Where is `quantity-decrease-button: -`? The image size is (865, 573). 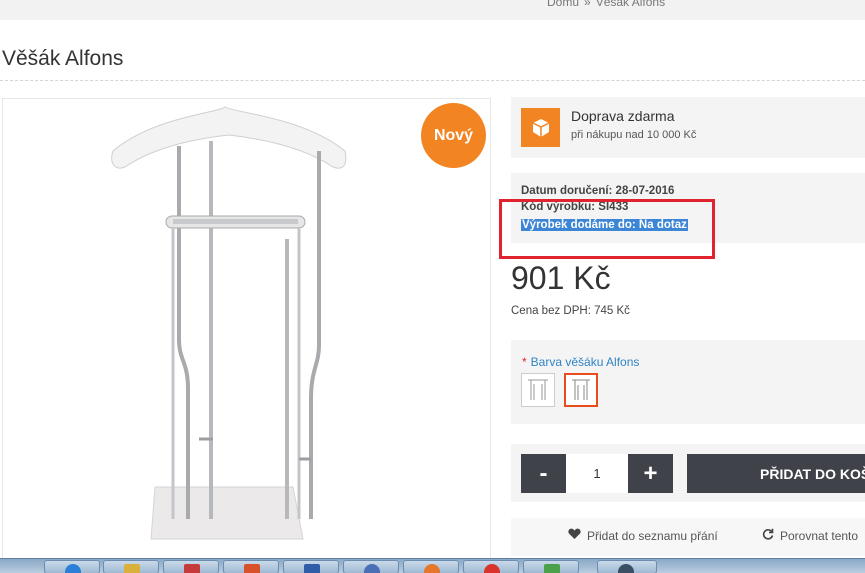
quantity-decrease-button: - is located at coordinates (543, 473).